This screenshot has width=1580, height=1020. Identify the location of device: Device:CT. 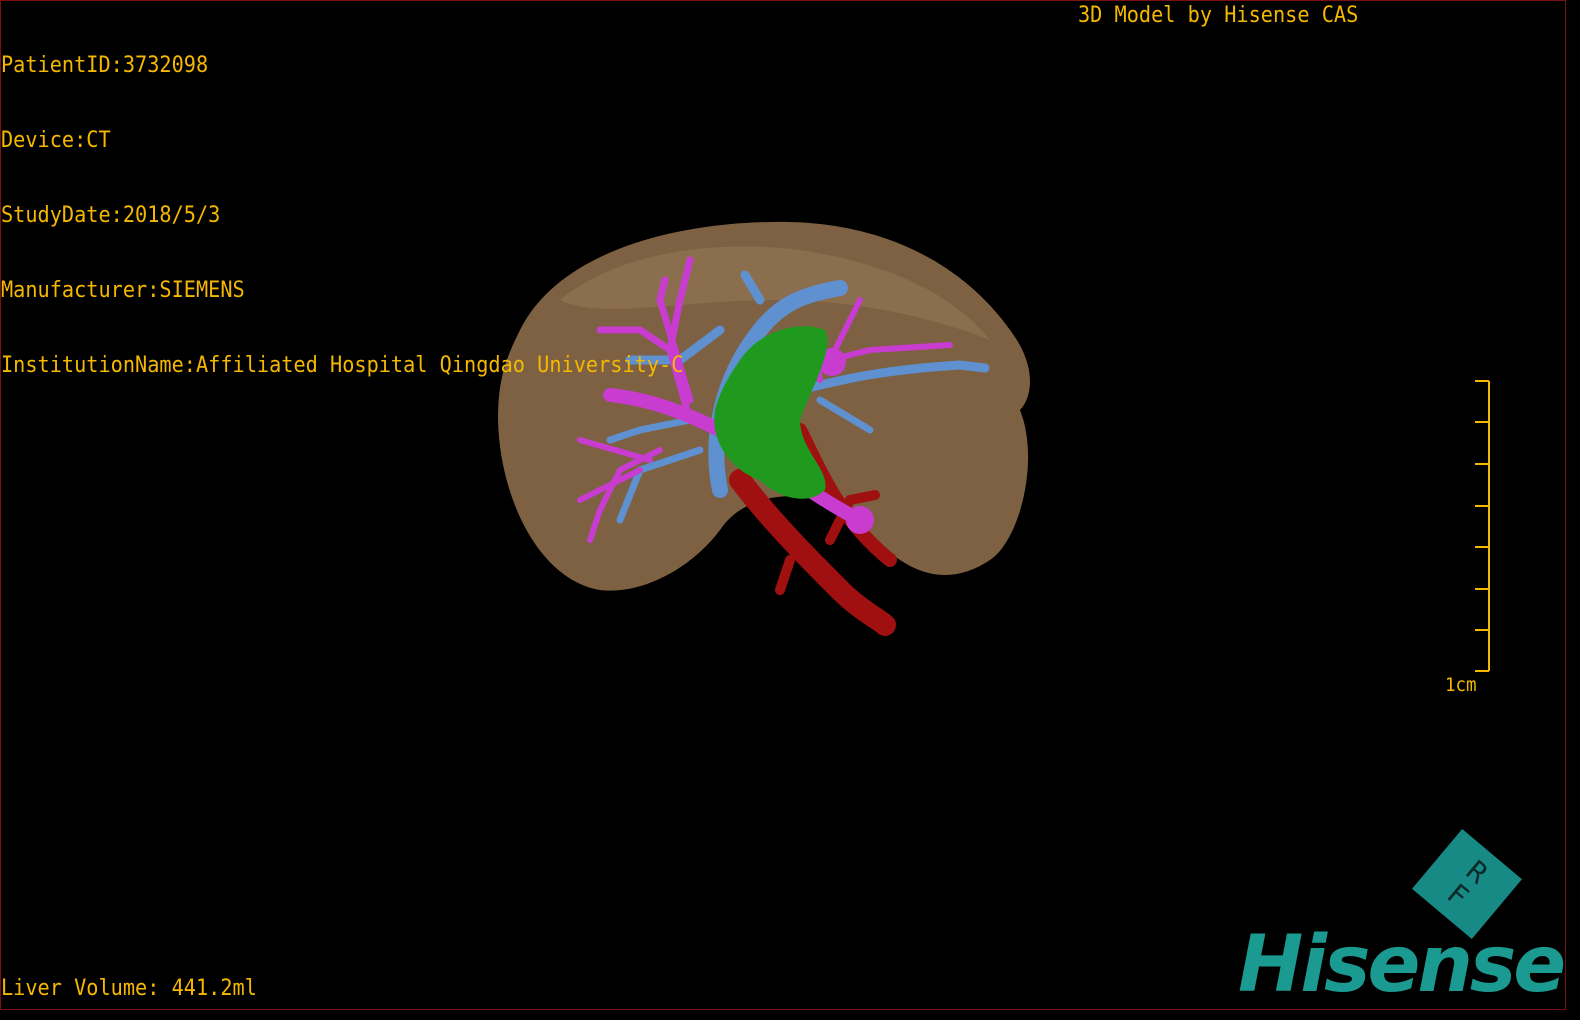
(56, 140).